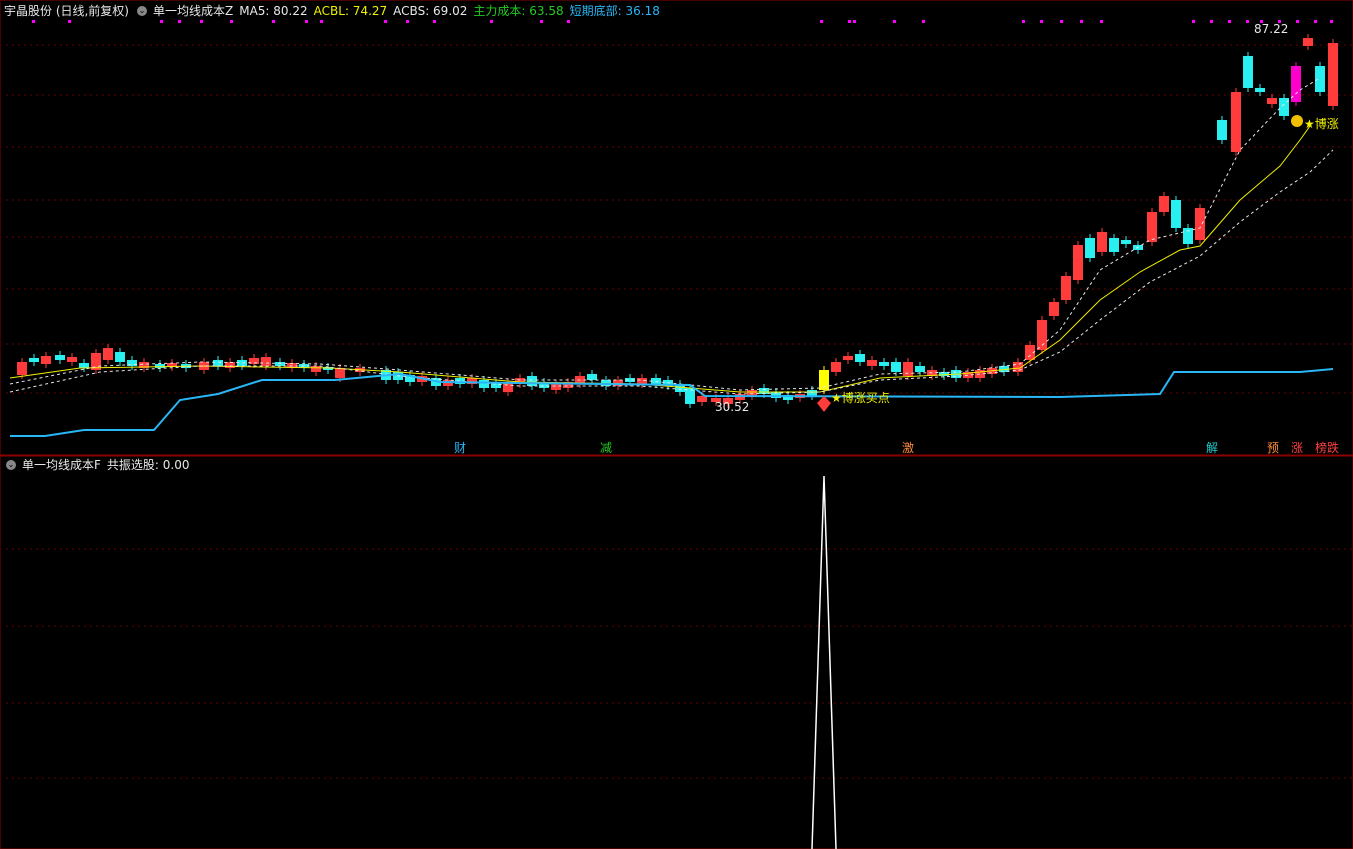  What do you see at coordinates (1273, 448) in the screenshot?
I see `signal-label-yu: 预` at bounding box center [1273, 448].